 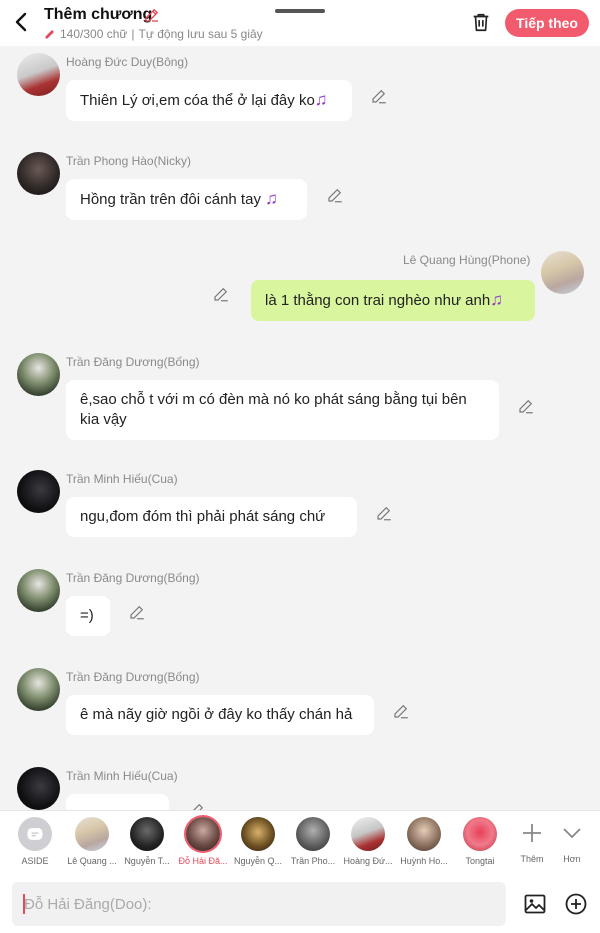 I want to click on character-item: Tongtai, so click(x=480, y=841).